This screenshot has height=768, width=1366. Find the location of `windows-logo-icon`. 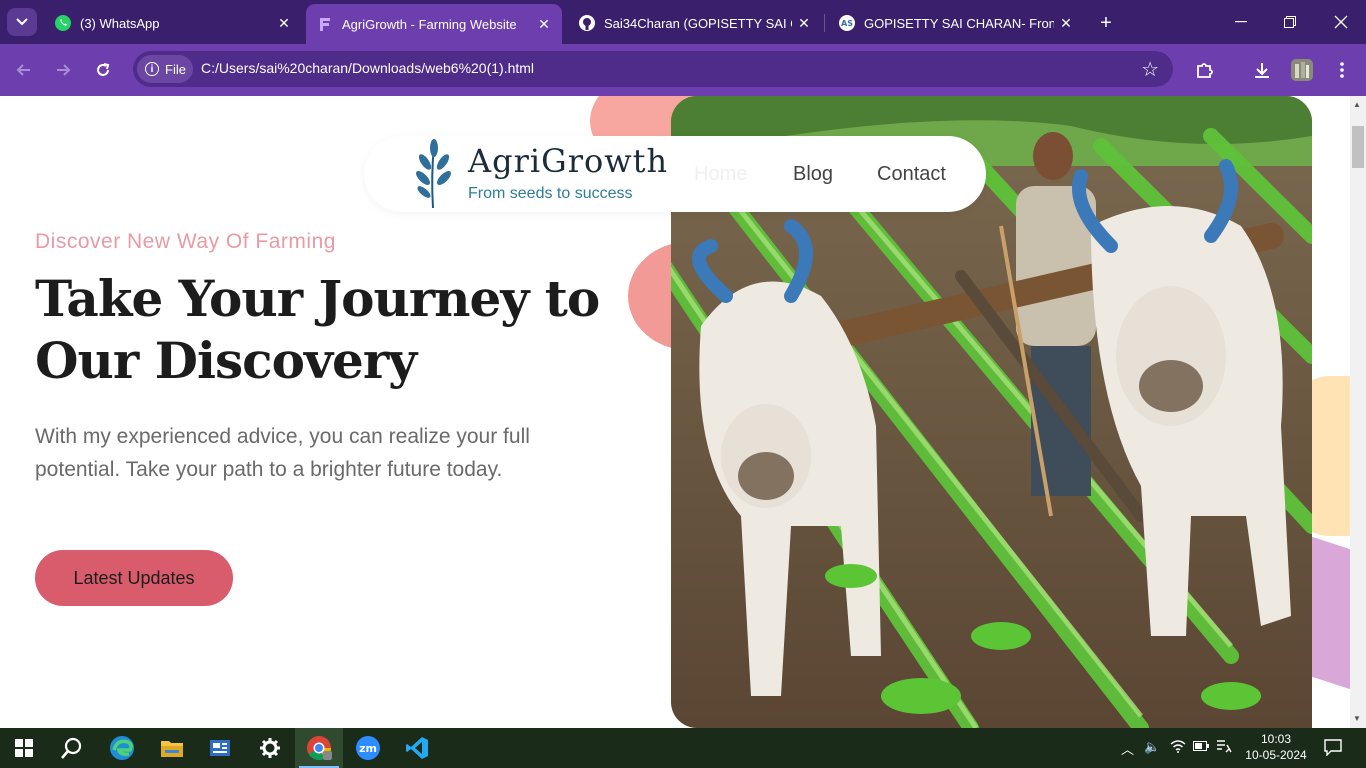

windows-logo-icon is located at coordinates (24, 748).